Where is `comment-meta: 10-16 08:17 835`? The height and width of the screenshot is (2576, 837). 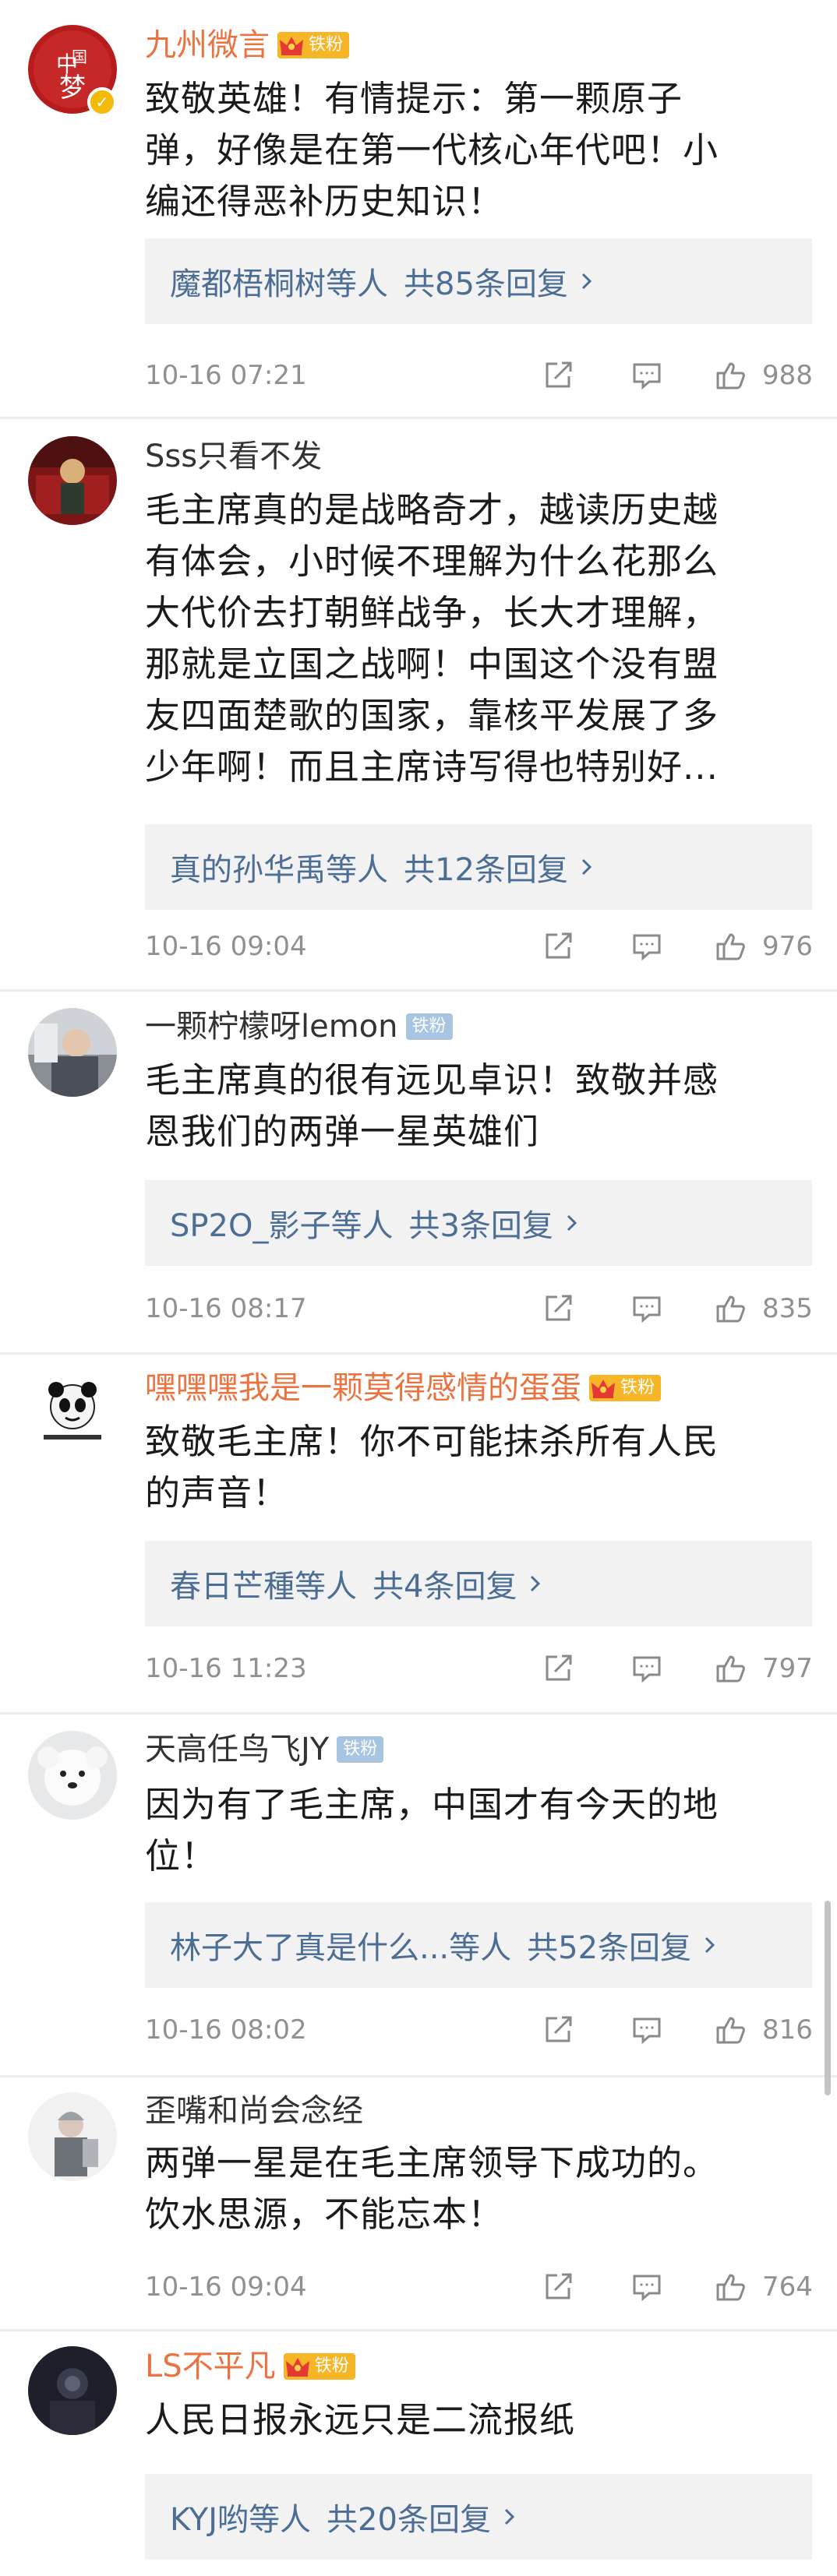 comment-meta: 10-16 08:17 835 is located at coordinates (479, 1309).